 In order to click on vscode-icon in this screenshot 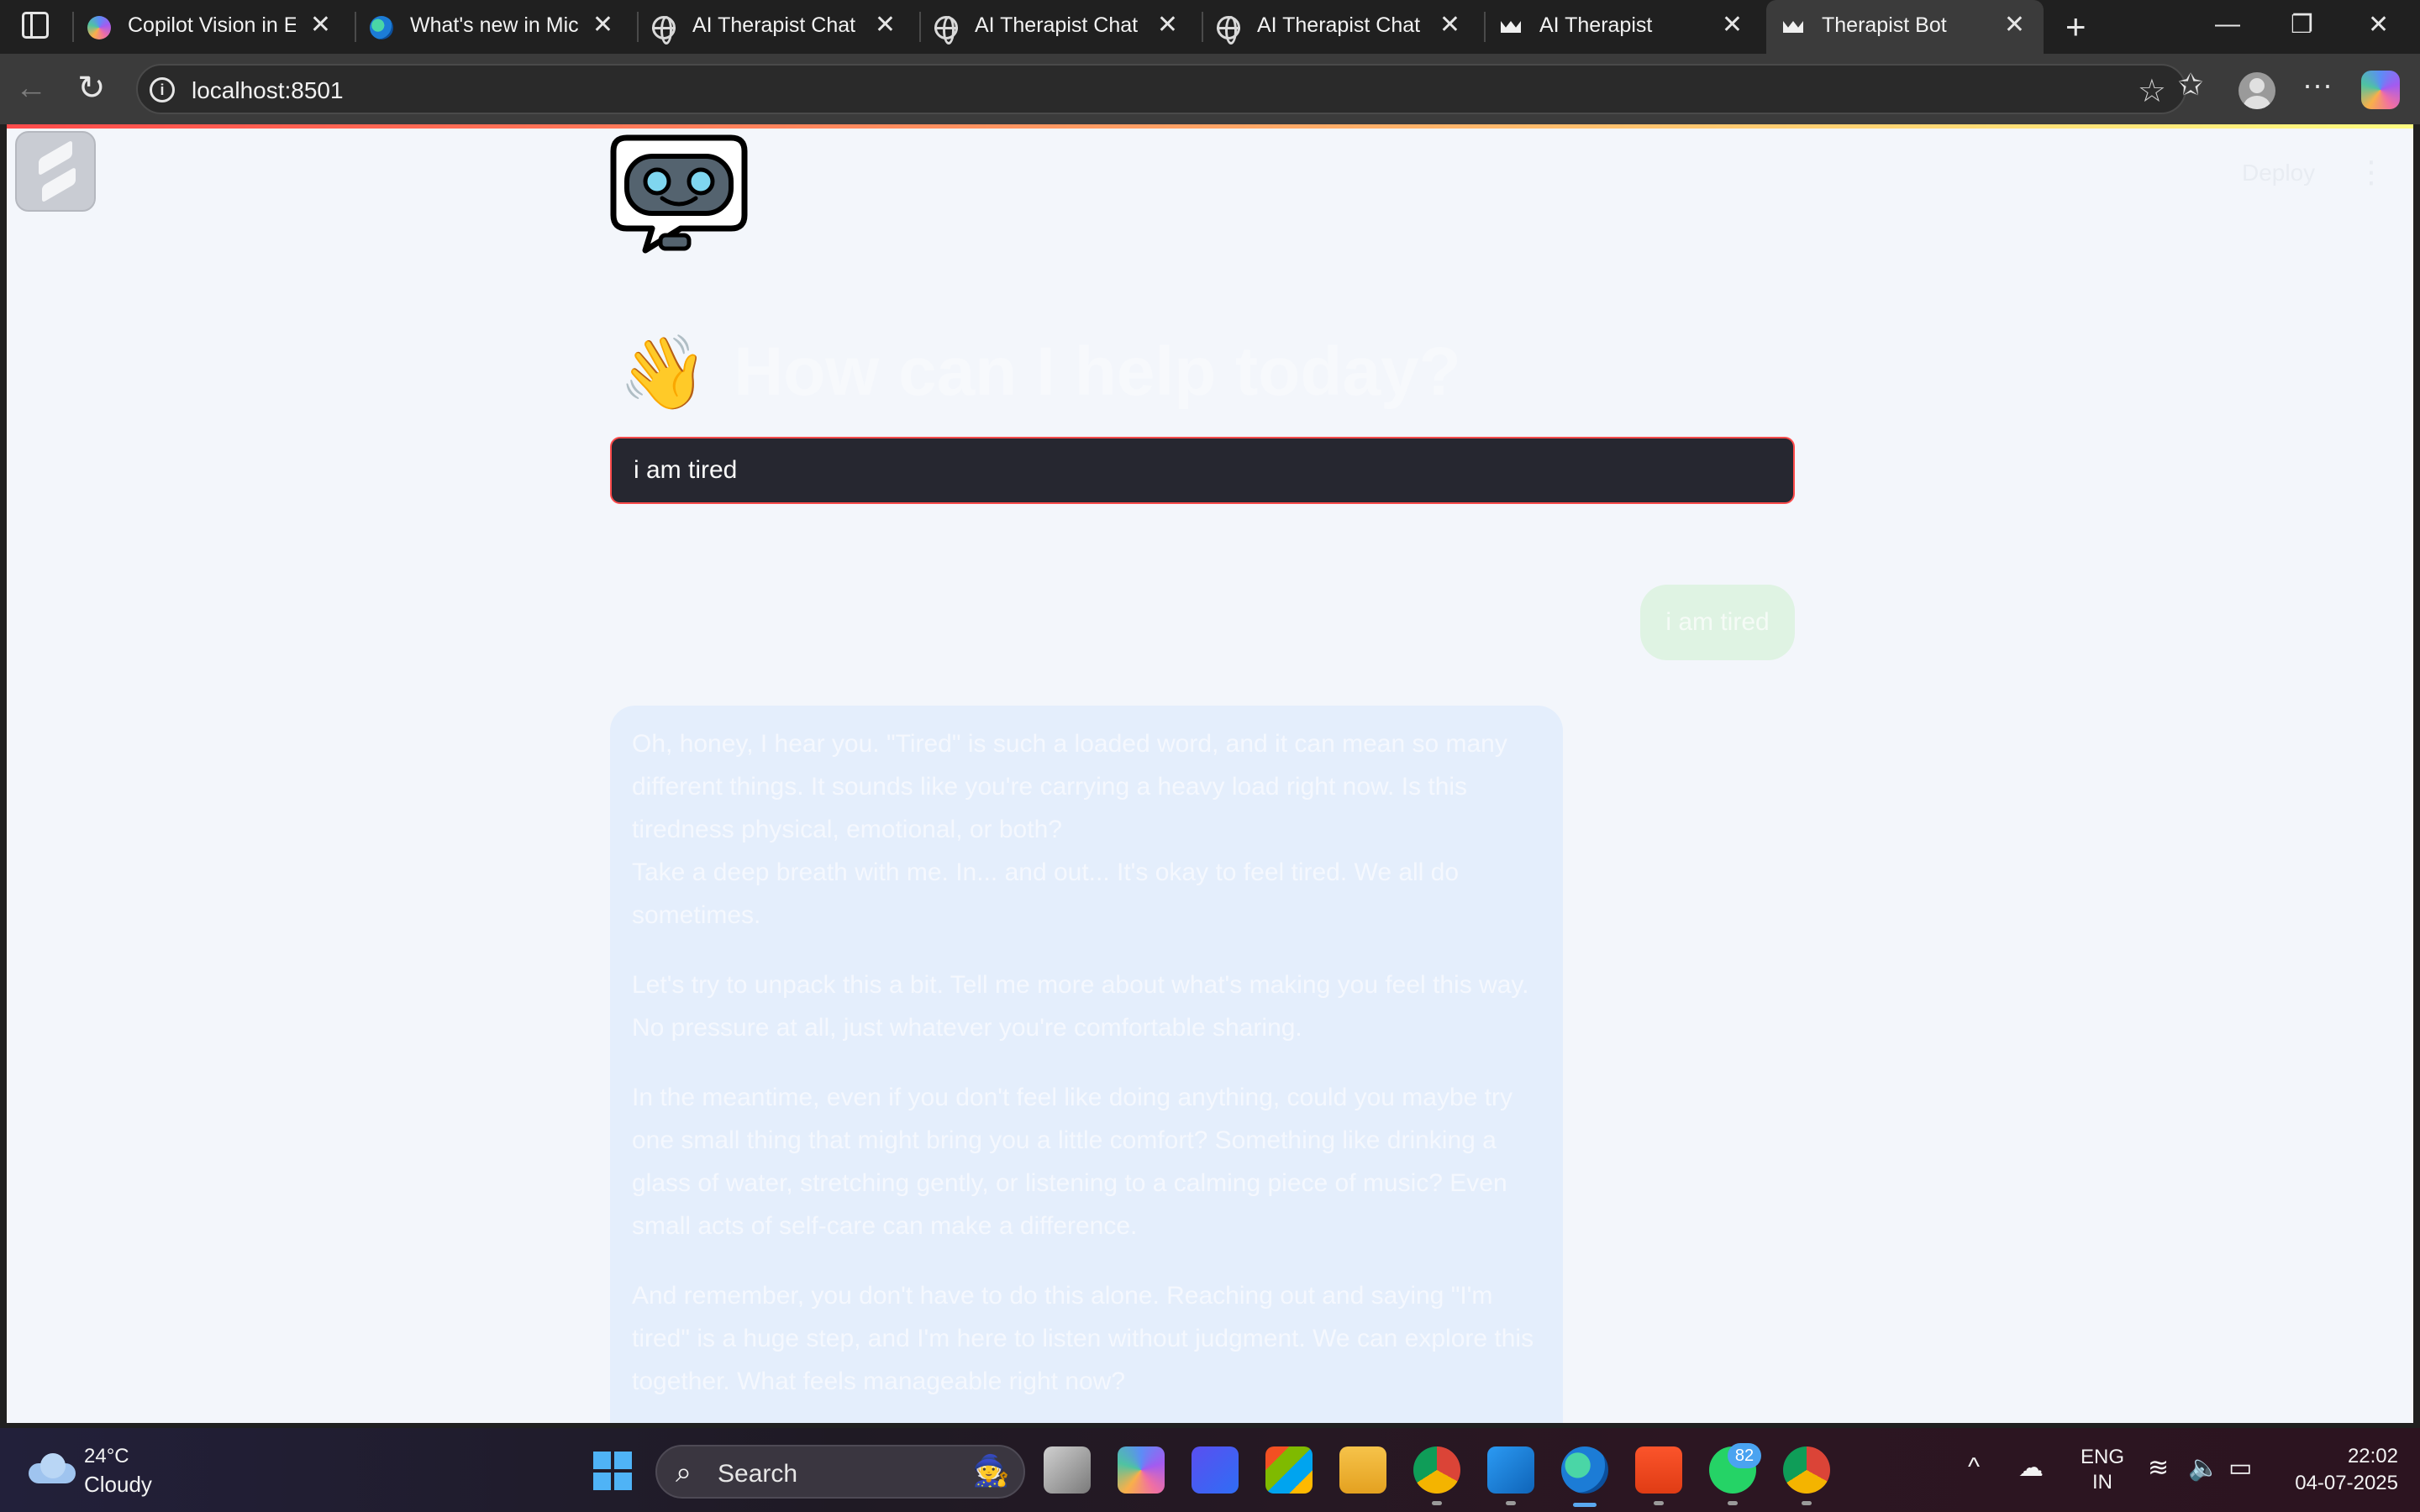, I will do `click(1510, 1475)`.